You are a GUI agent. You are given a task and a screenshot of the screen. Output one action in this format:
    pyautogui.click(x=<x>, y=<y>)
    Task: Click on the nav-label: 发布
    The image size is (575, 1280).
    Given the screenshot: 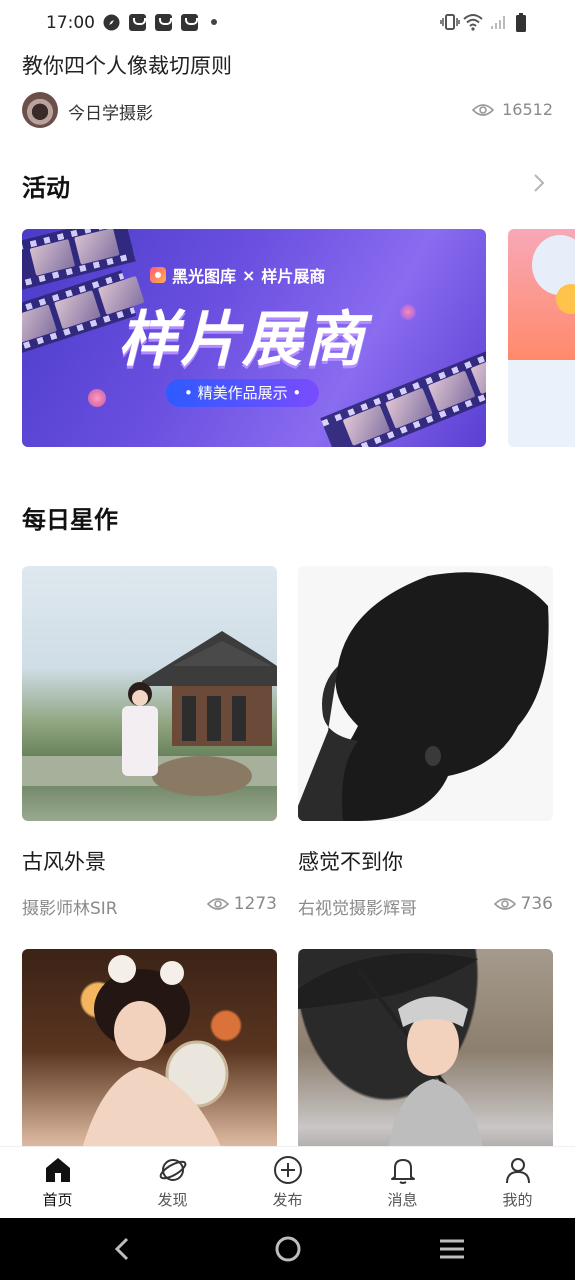 What is the action you would take?
    pyautogui.click(x=287, y=1200)
    